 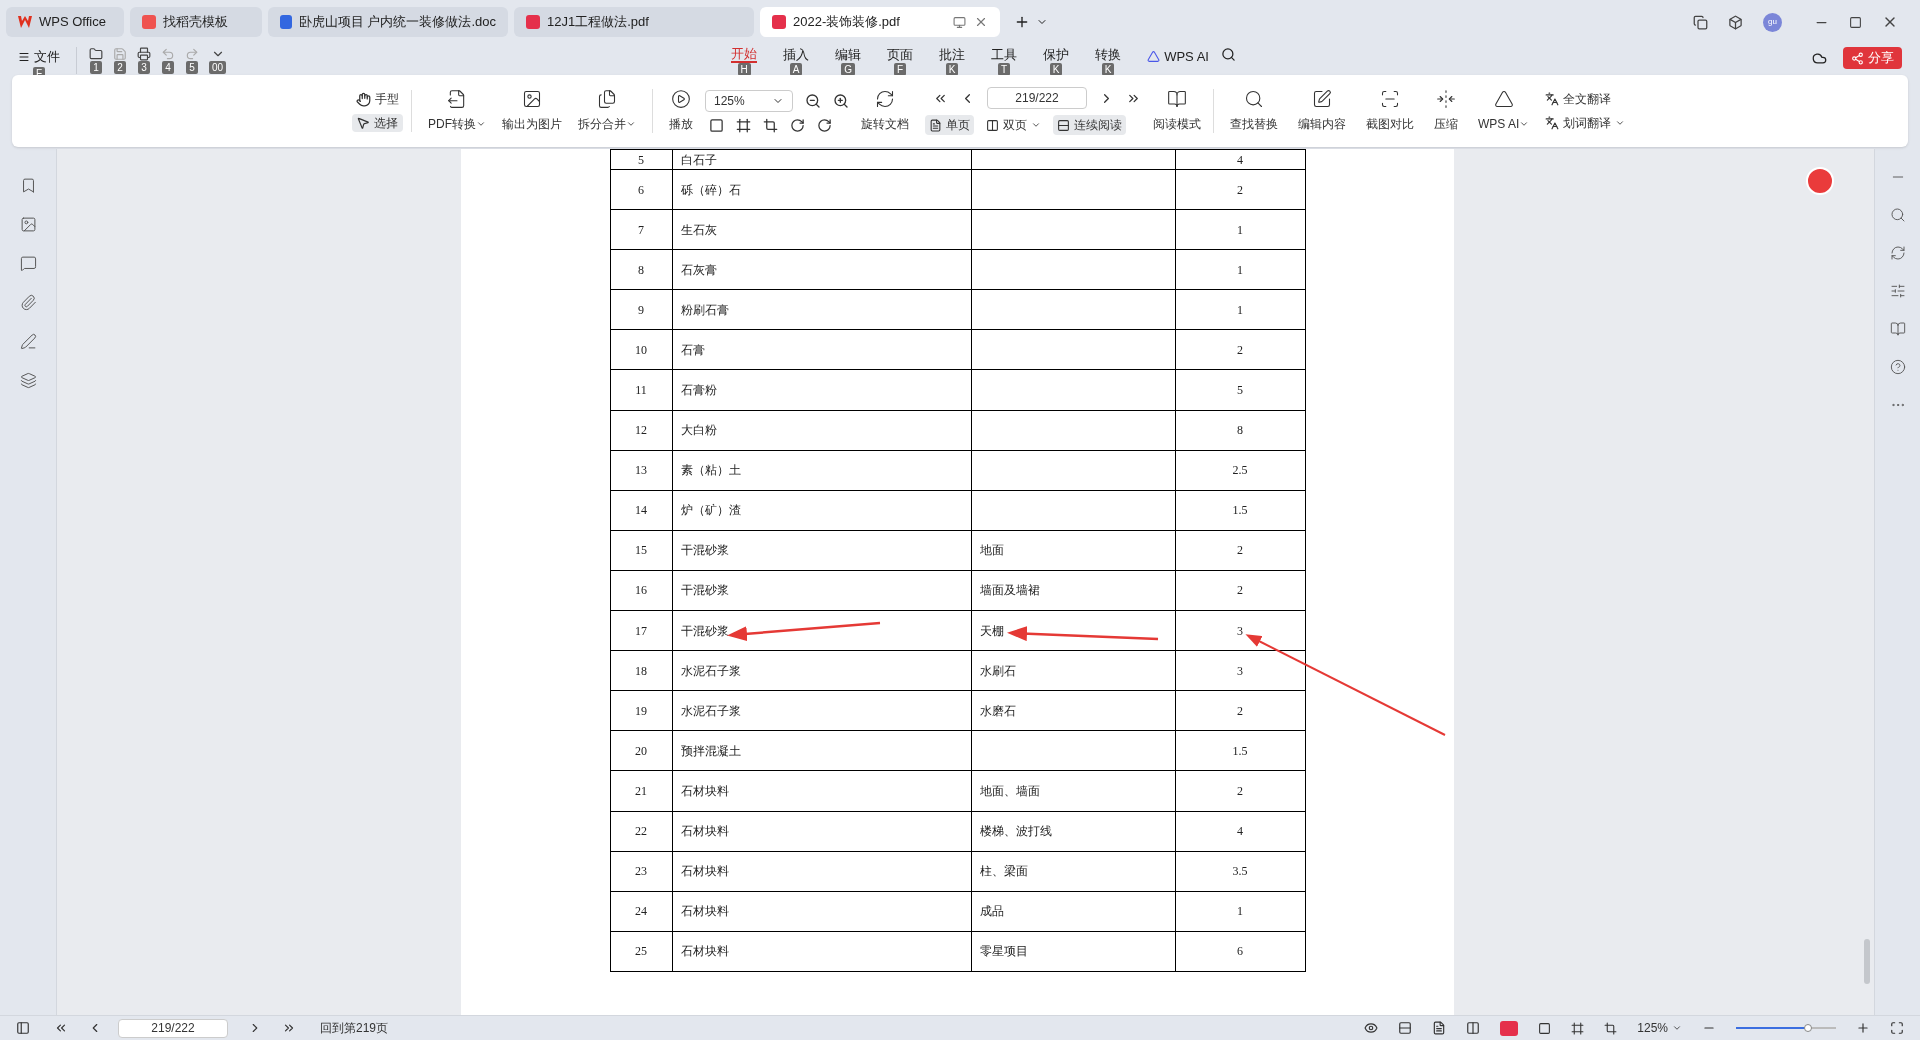 I want to click on document-tab: 卧虎山项目 户内统一装修做法.doc, so click(x=388, y=22).